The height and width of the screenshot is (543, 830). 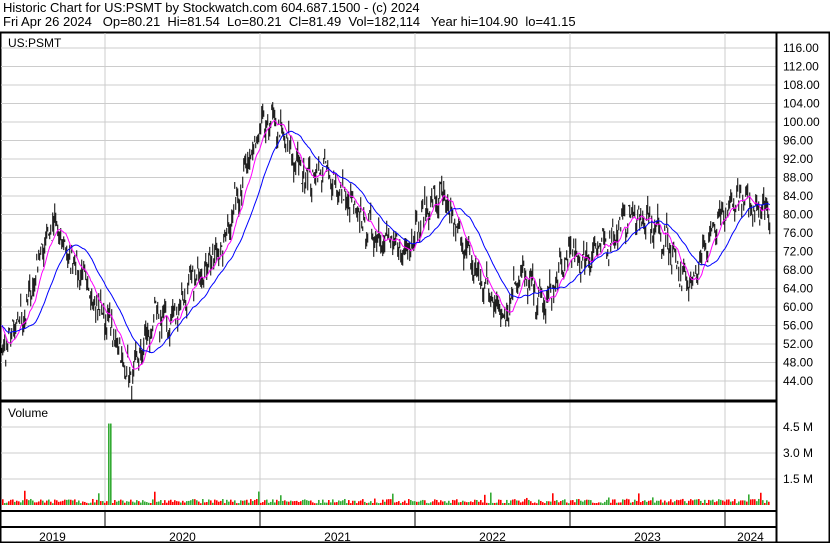 What do you see at coordinates (798, 270) in the screenshot?
I see `price-tick-label: 68.00` at bounding box center [798, 270].